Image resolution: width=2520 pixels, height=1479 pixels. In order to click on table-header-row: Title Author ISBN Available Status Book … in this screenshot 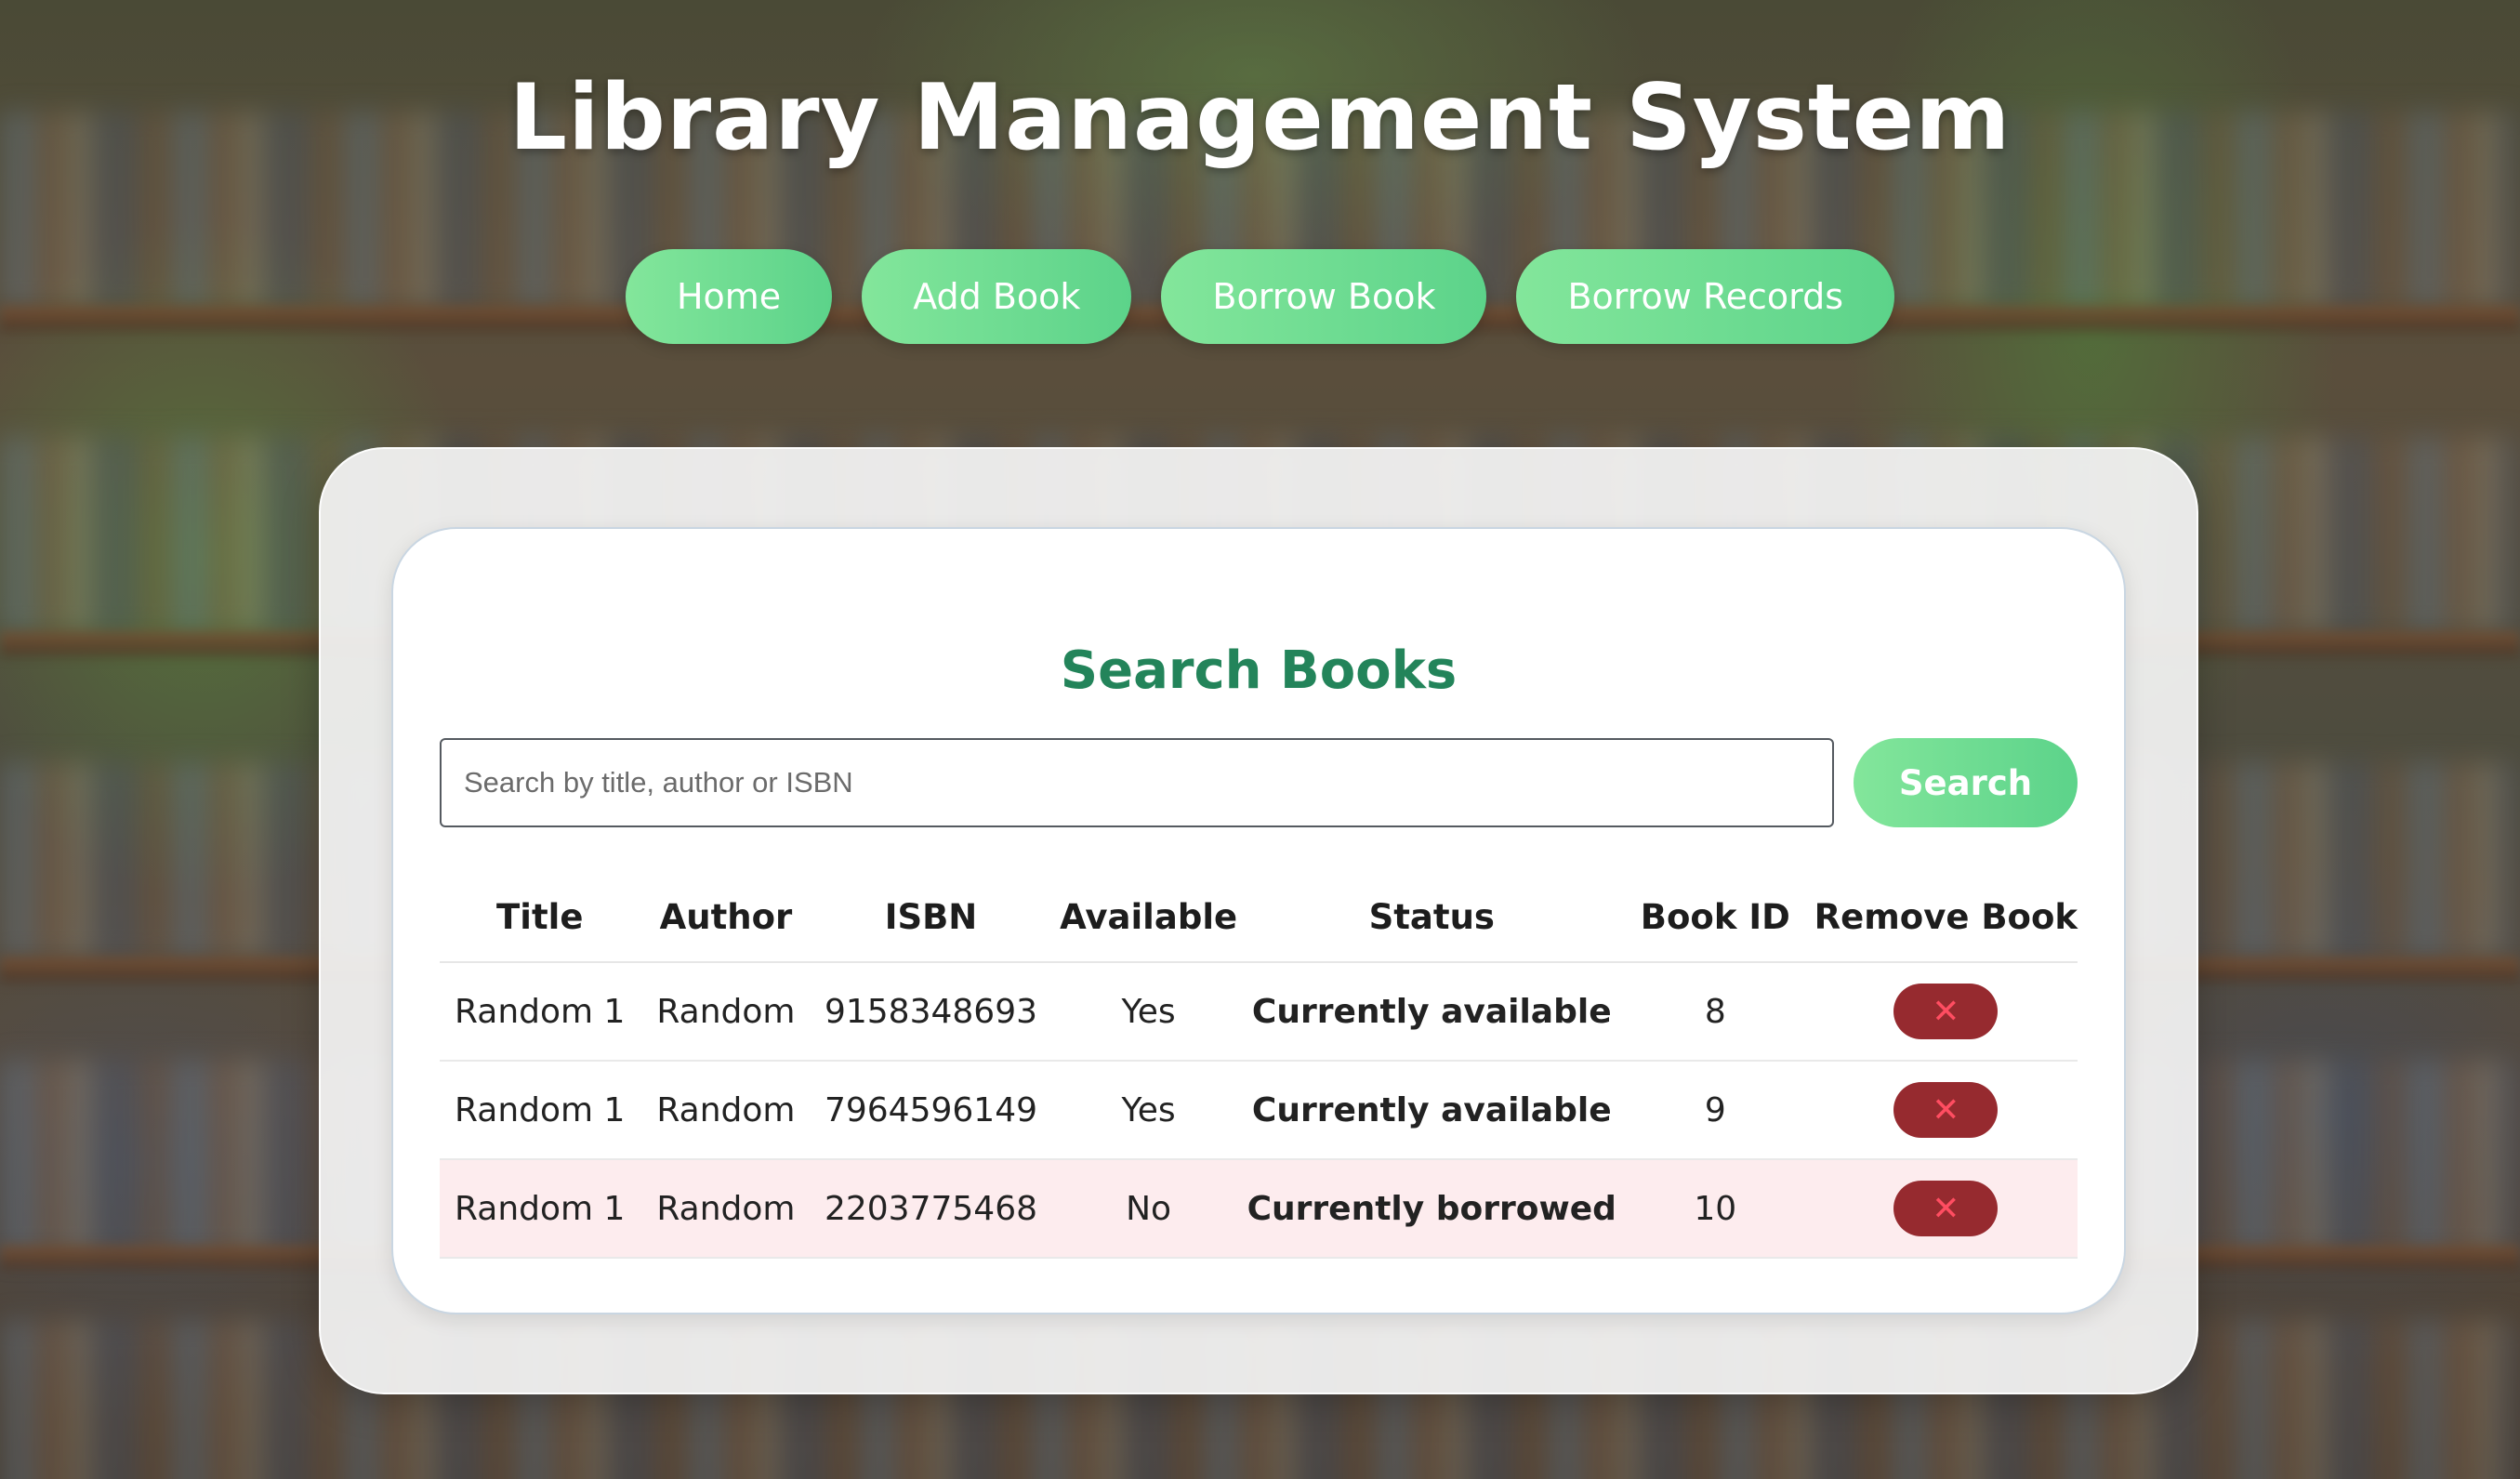, I will do `click(1259, 918)`.